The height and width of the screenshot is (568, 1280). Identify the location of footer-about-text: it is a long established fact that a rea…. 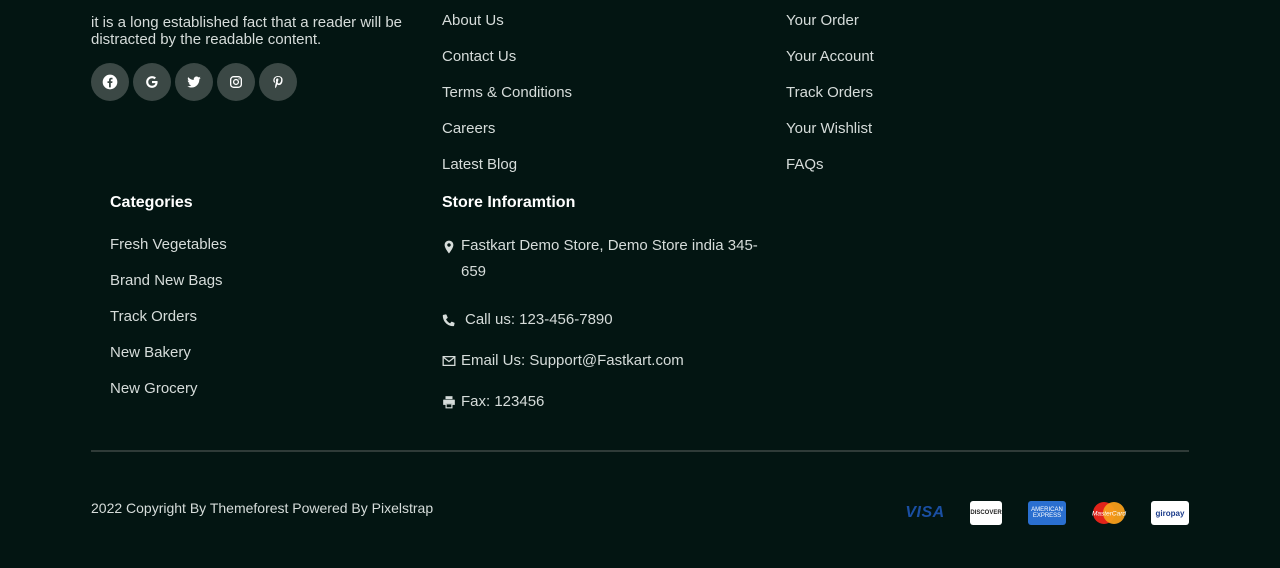
(247, 31).